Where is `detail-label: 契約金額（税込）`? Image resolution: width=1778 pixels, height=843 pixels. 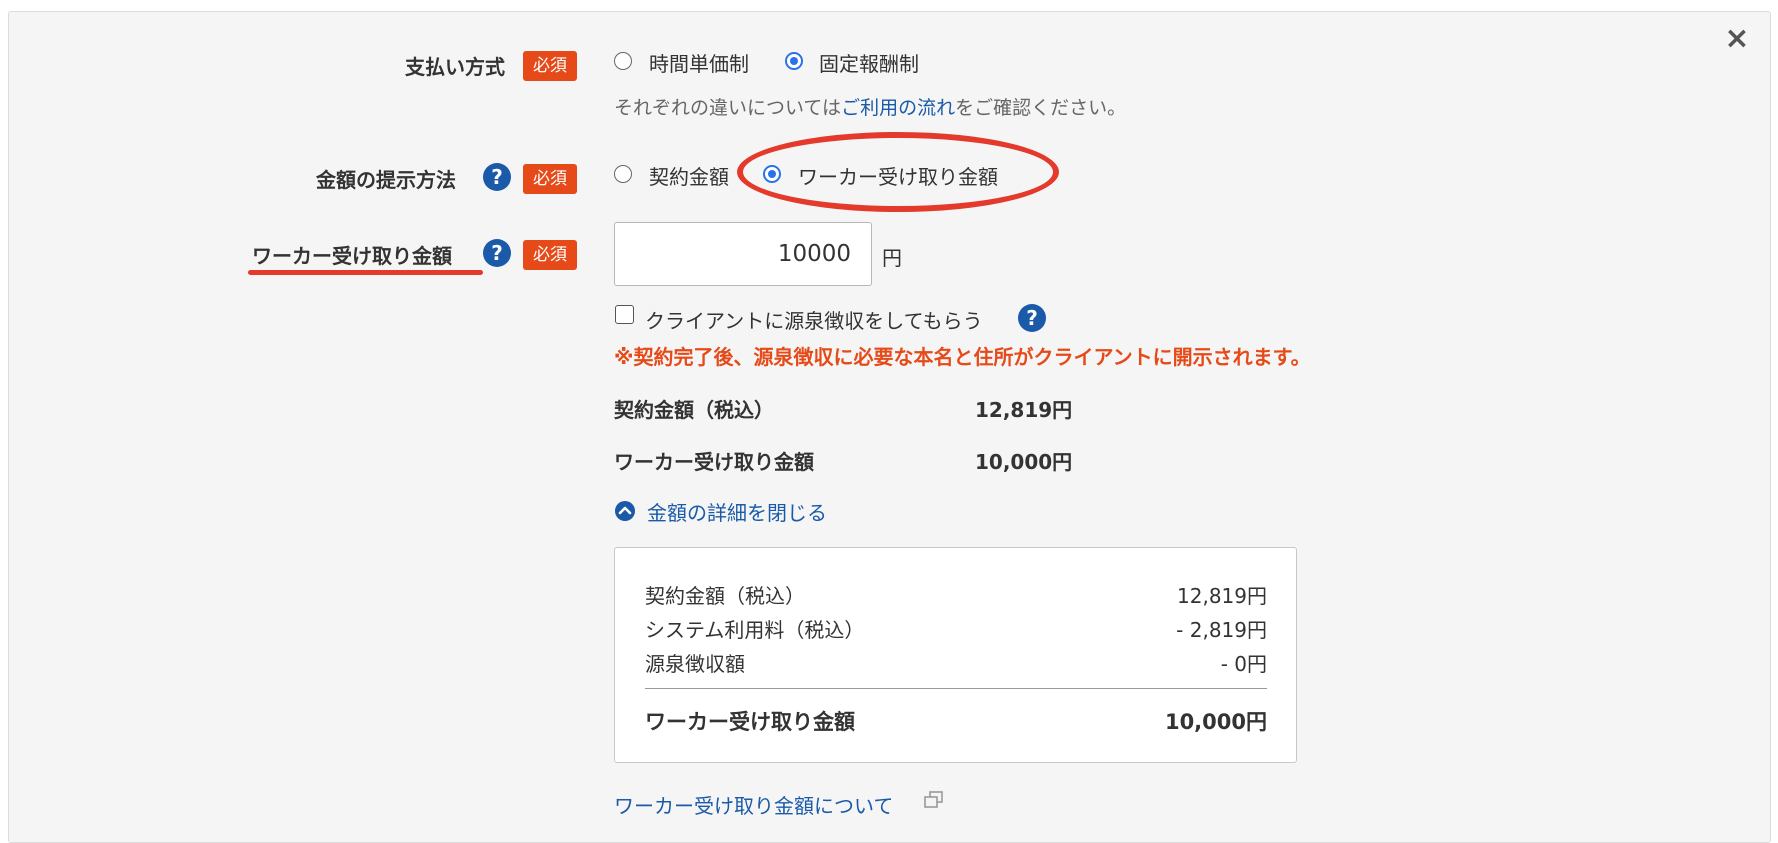
detail-label: 契約金額（税込） is located at coordinates (725, 596).